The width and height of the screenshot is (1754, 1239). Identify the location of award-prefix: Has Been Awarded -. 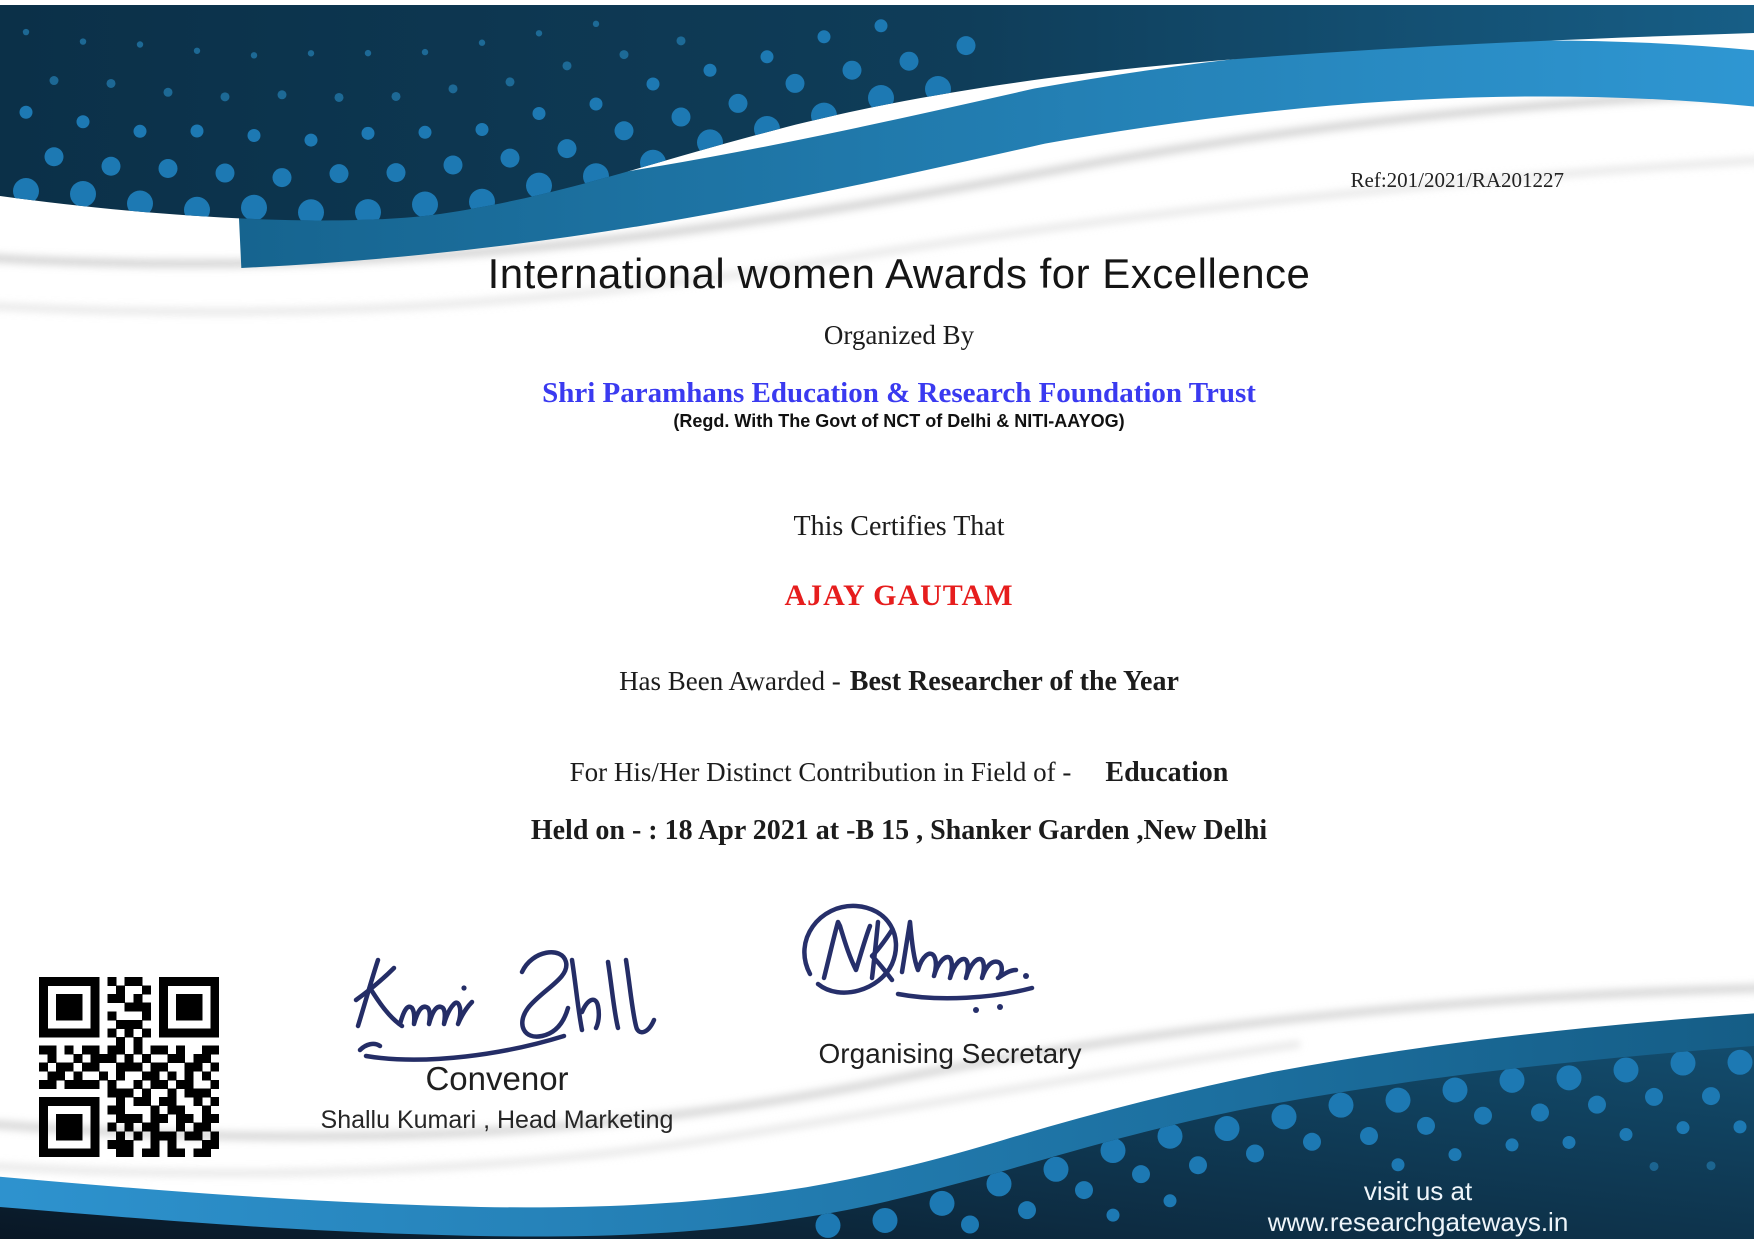
(730, 681).